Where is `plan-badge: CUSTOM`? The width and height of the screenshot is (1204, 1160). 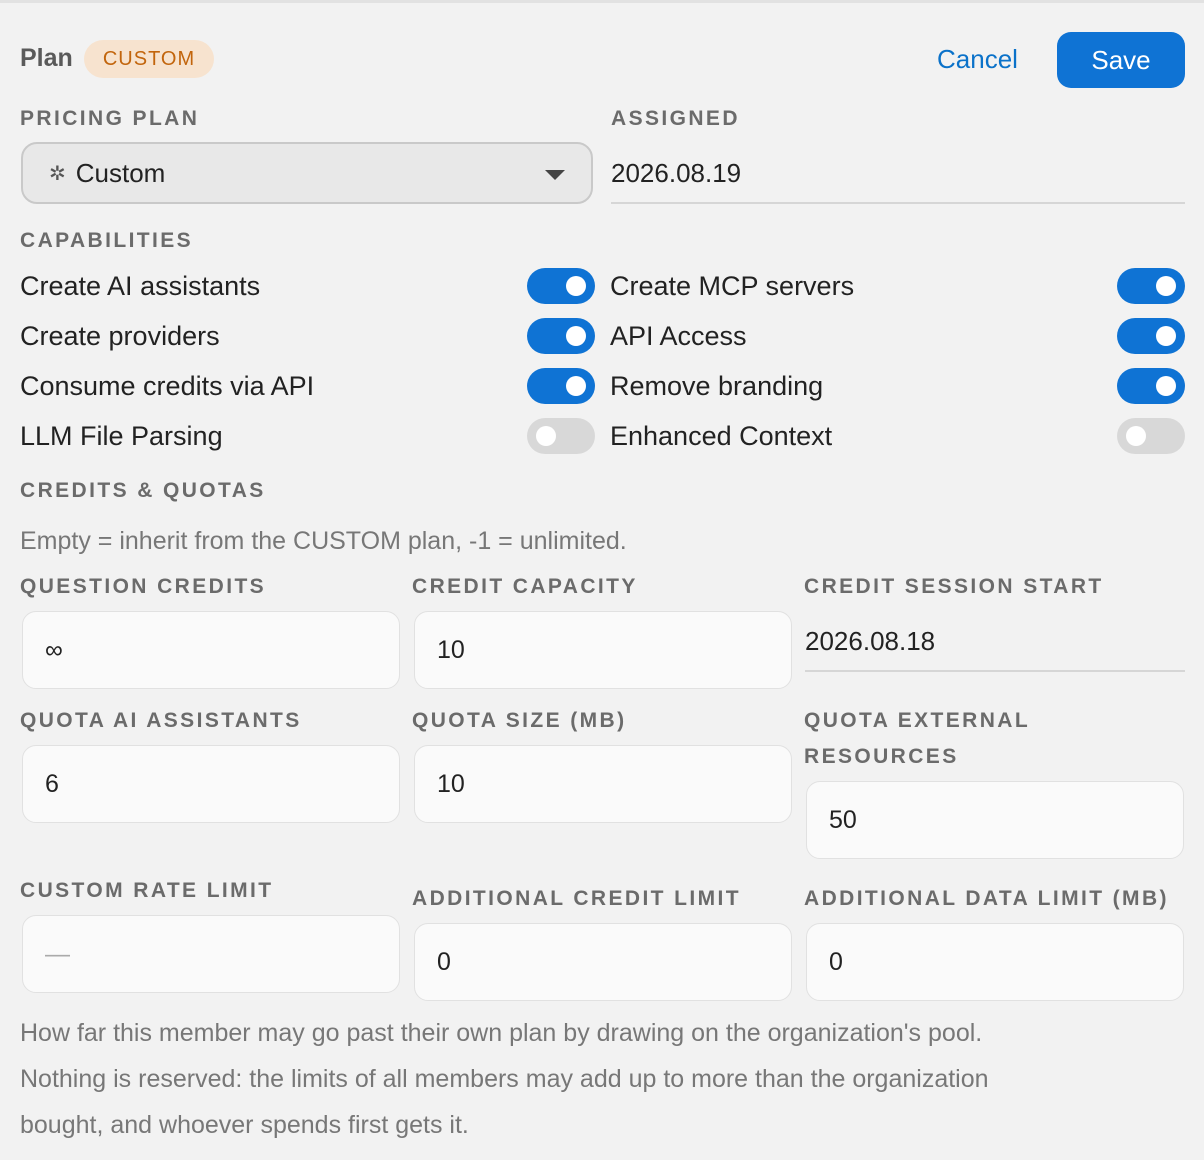 plan-badge: CUSTOM is located at coordinates (149, 59).